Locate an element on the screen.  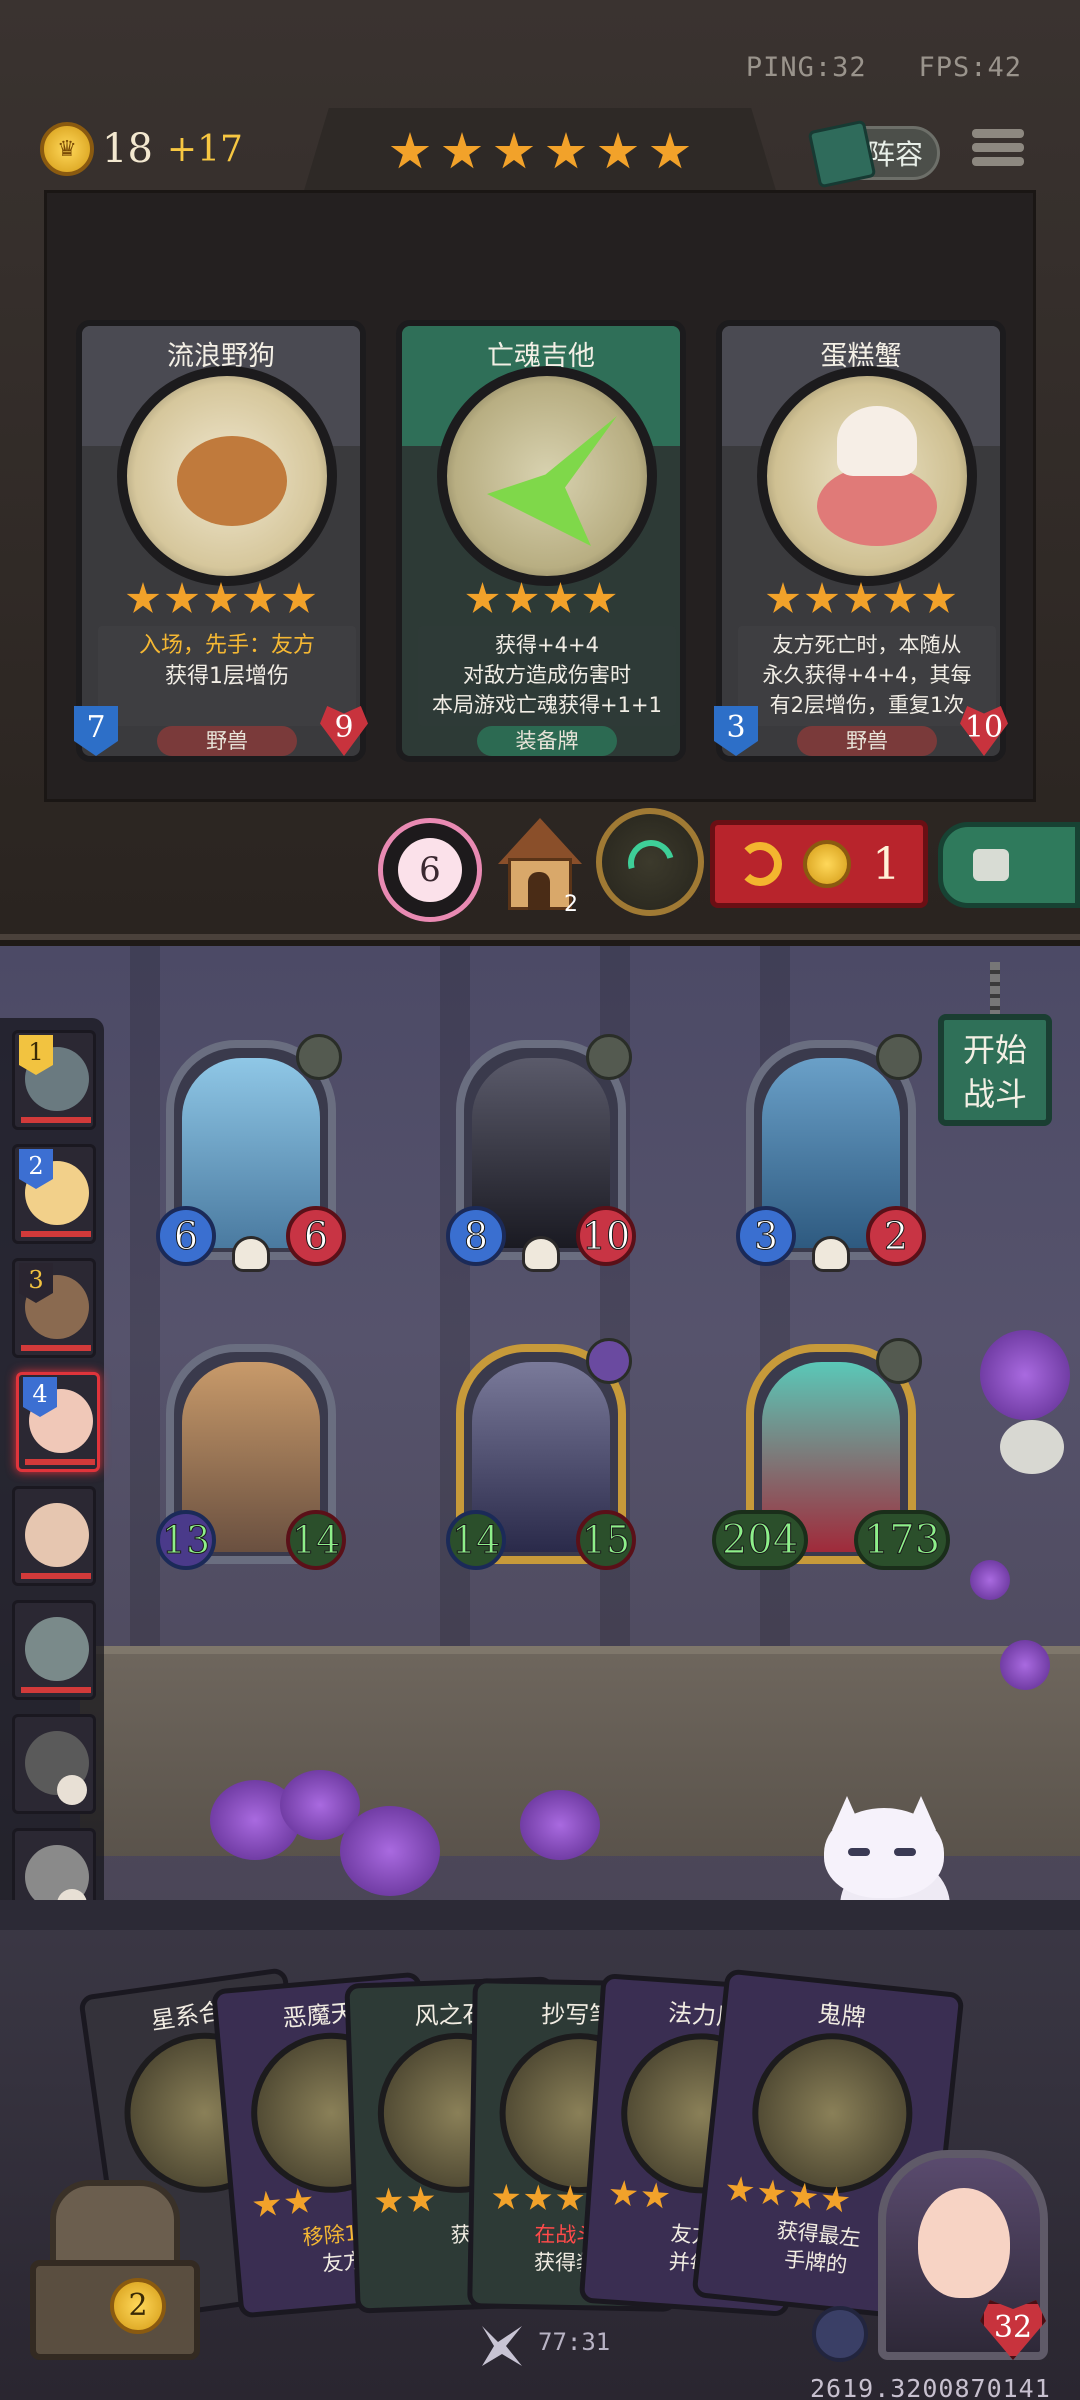
opponent-entry-current: 4 is located at coordinates (58, 1422).